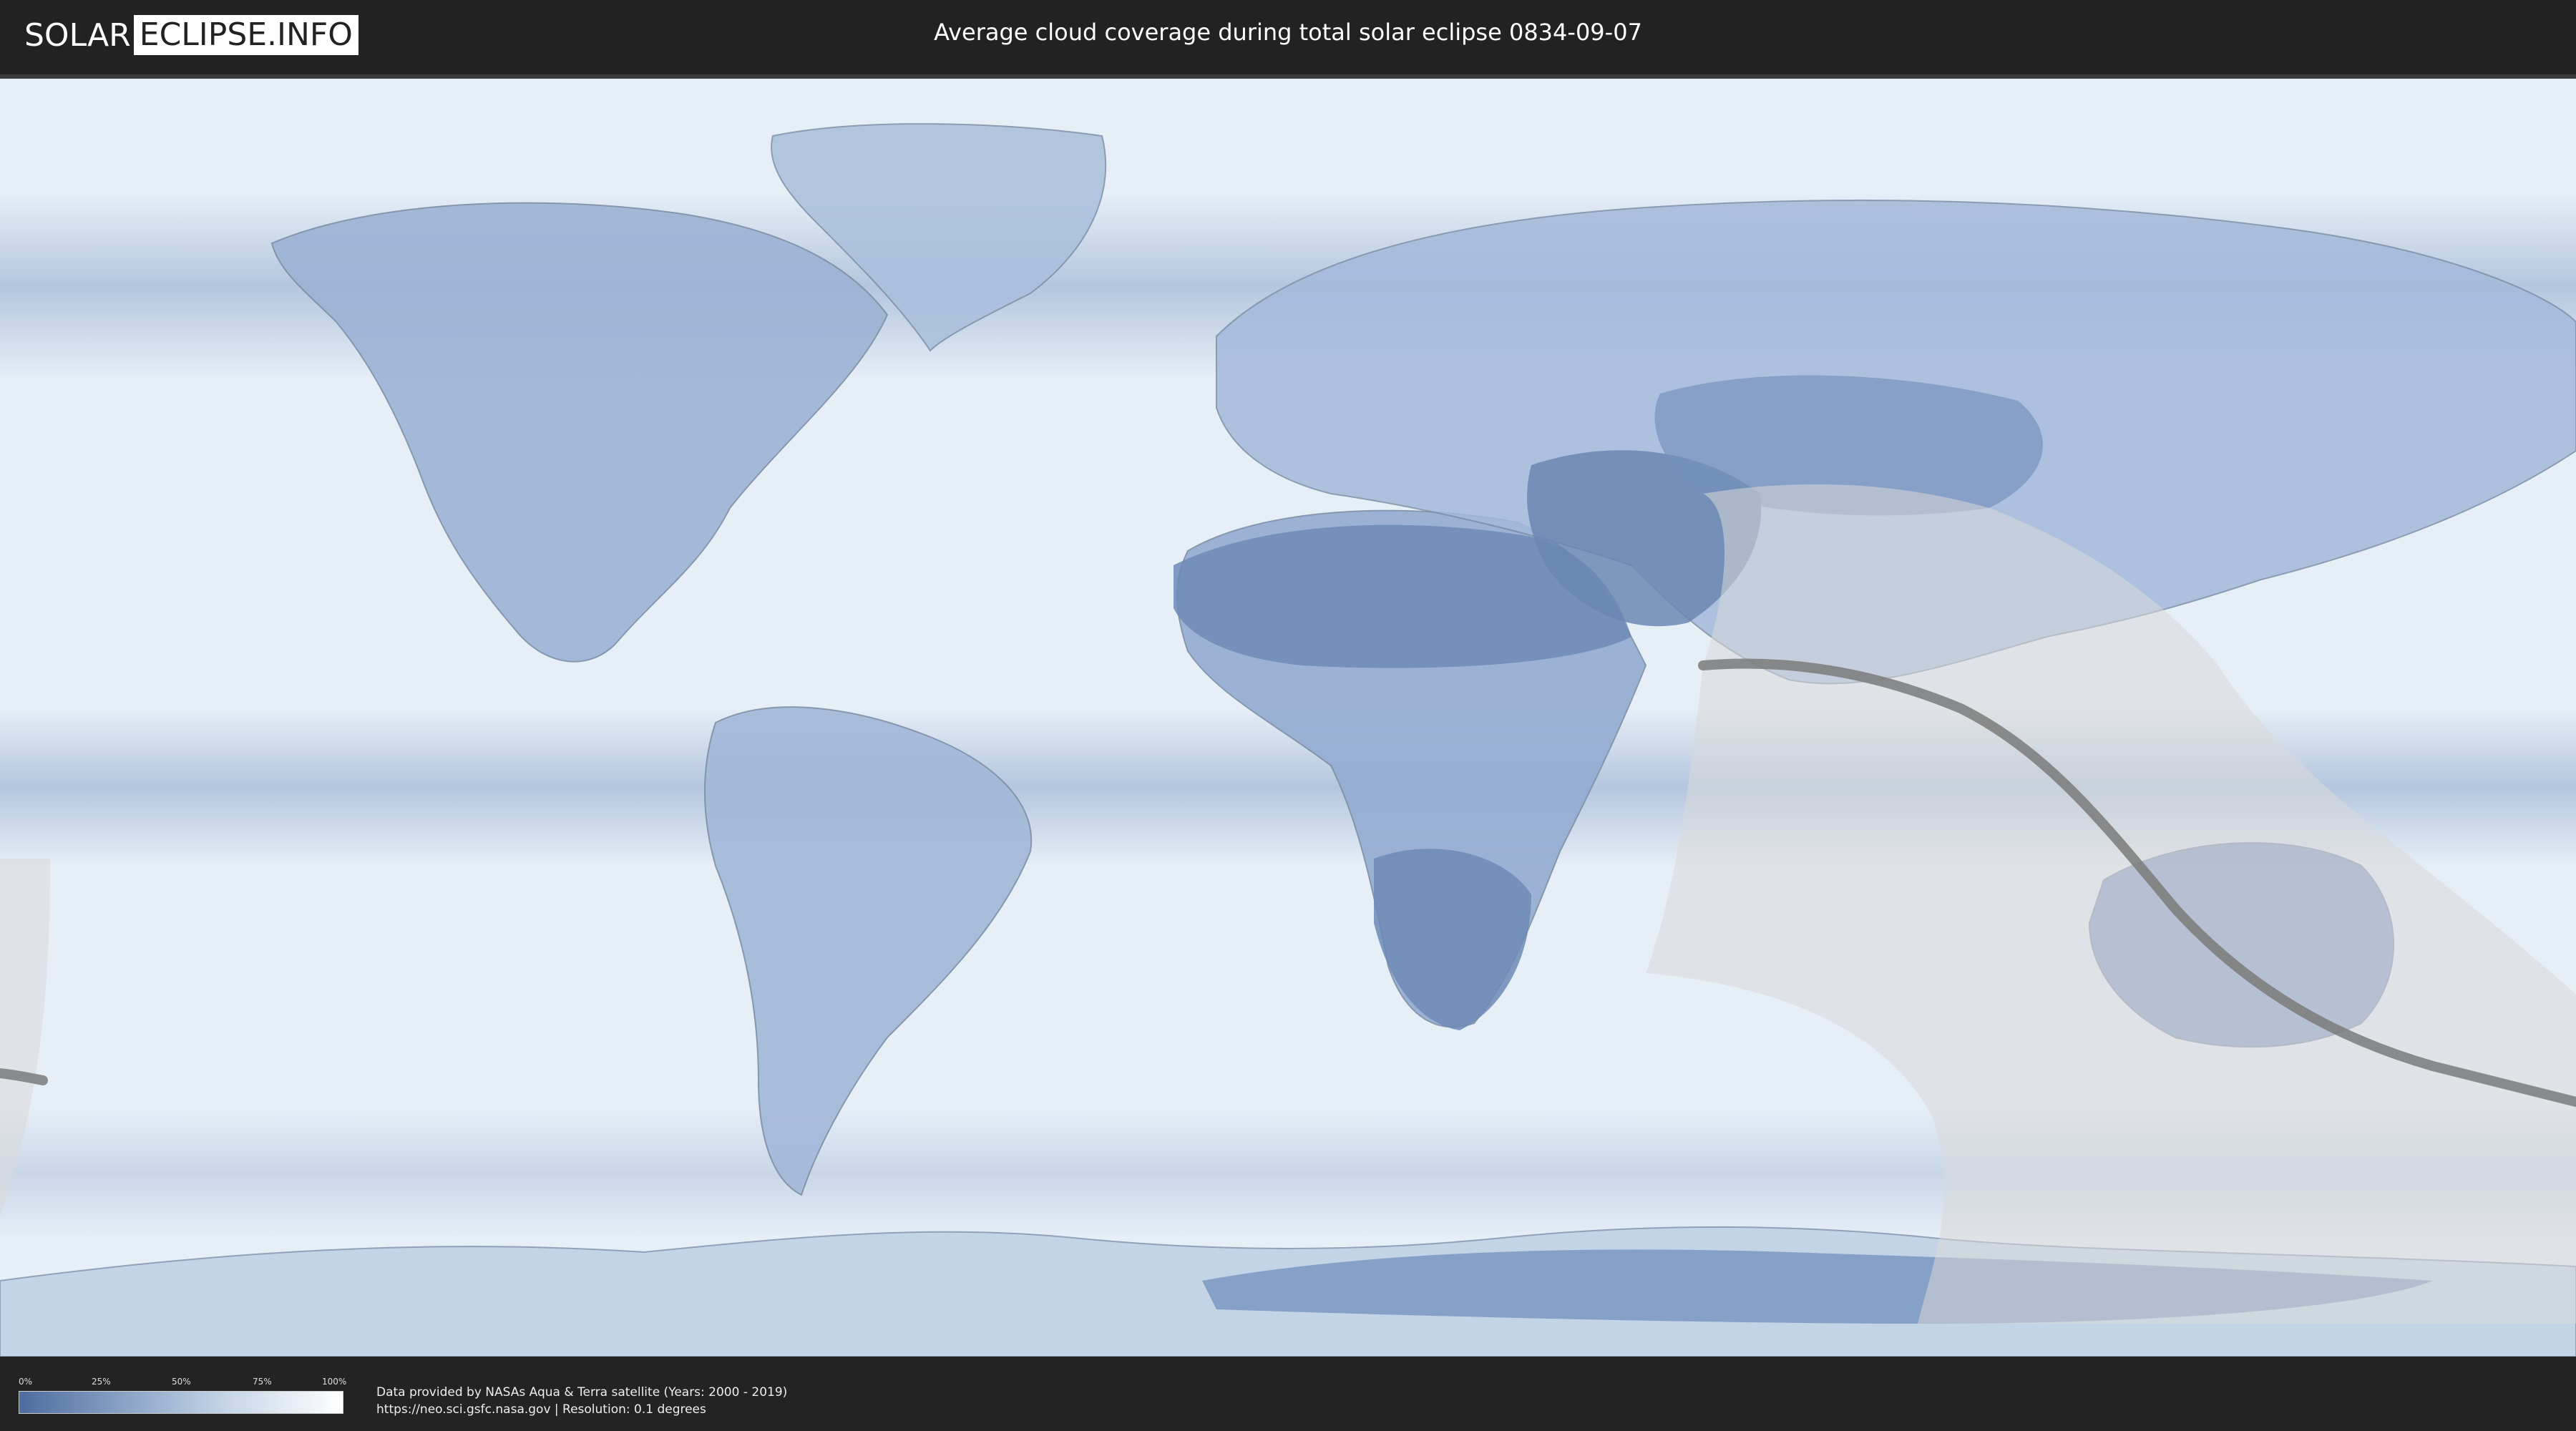  I want to click on legend-tick-75: 75%, so click(262, 1382).